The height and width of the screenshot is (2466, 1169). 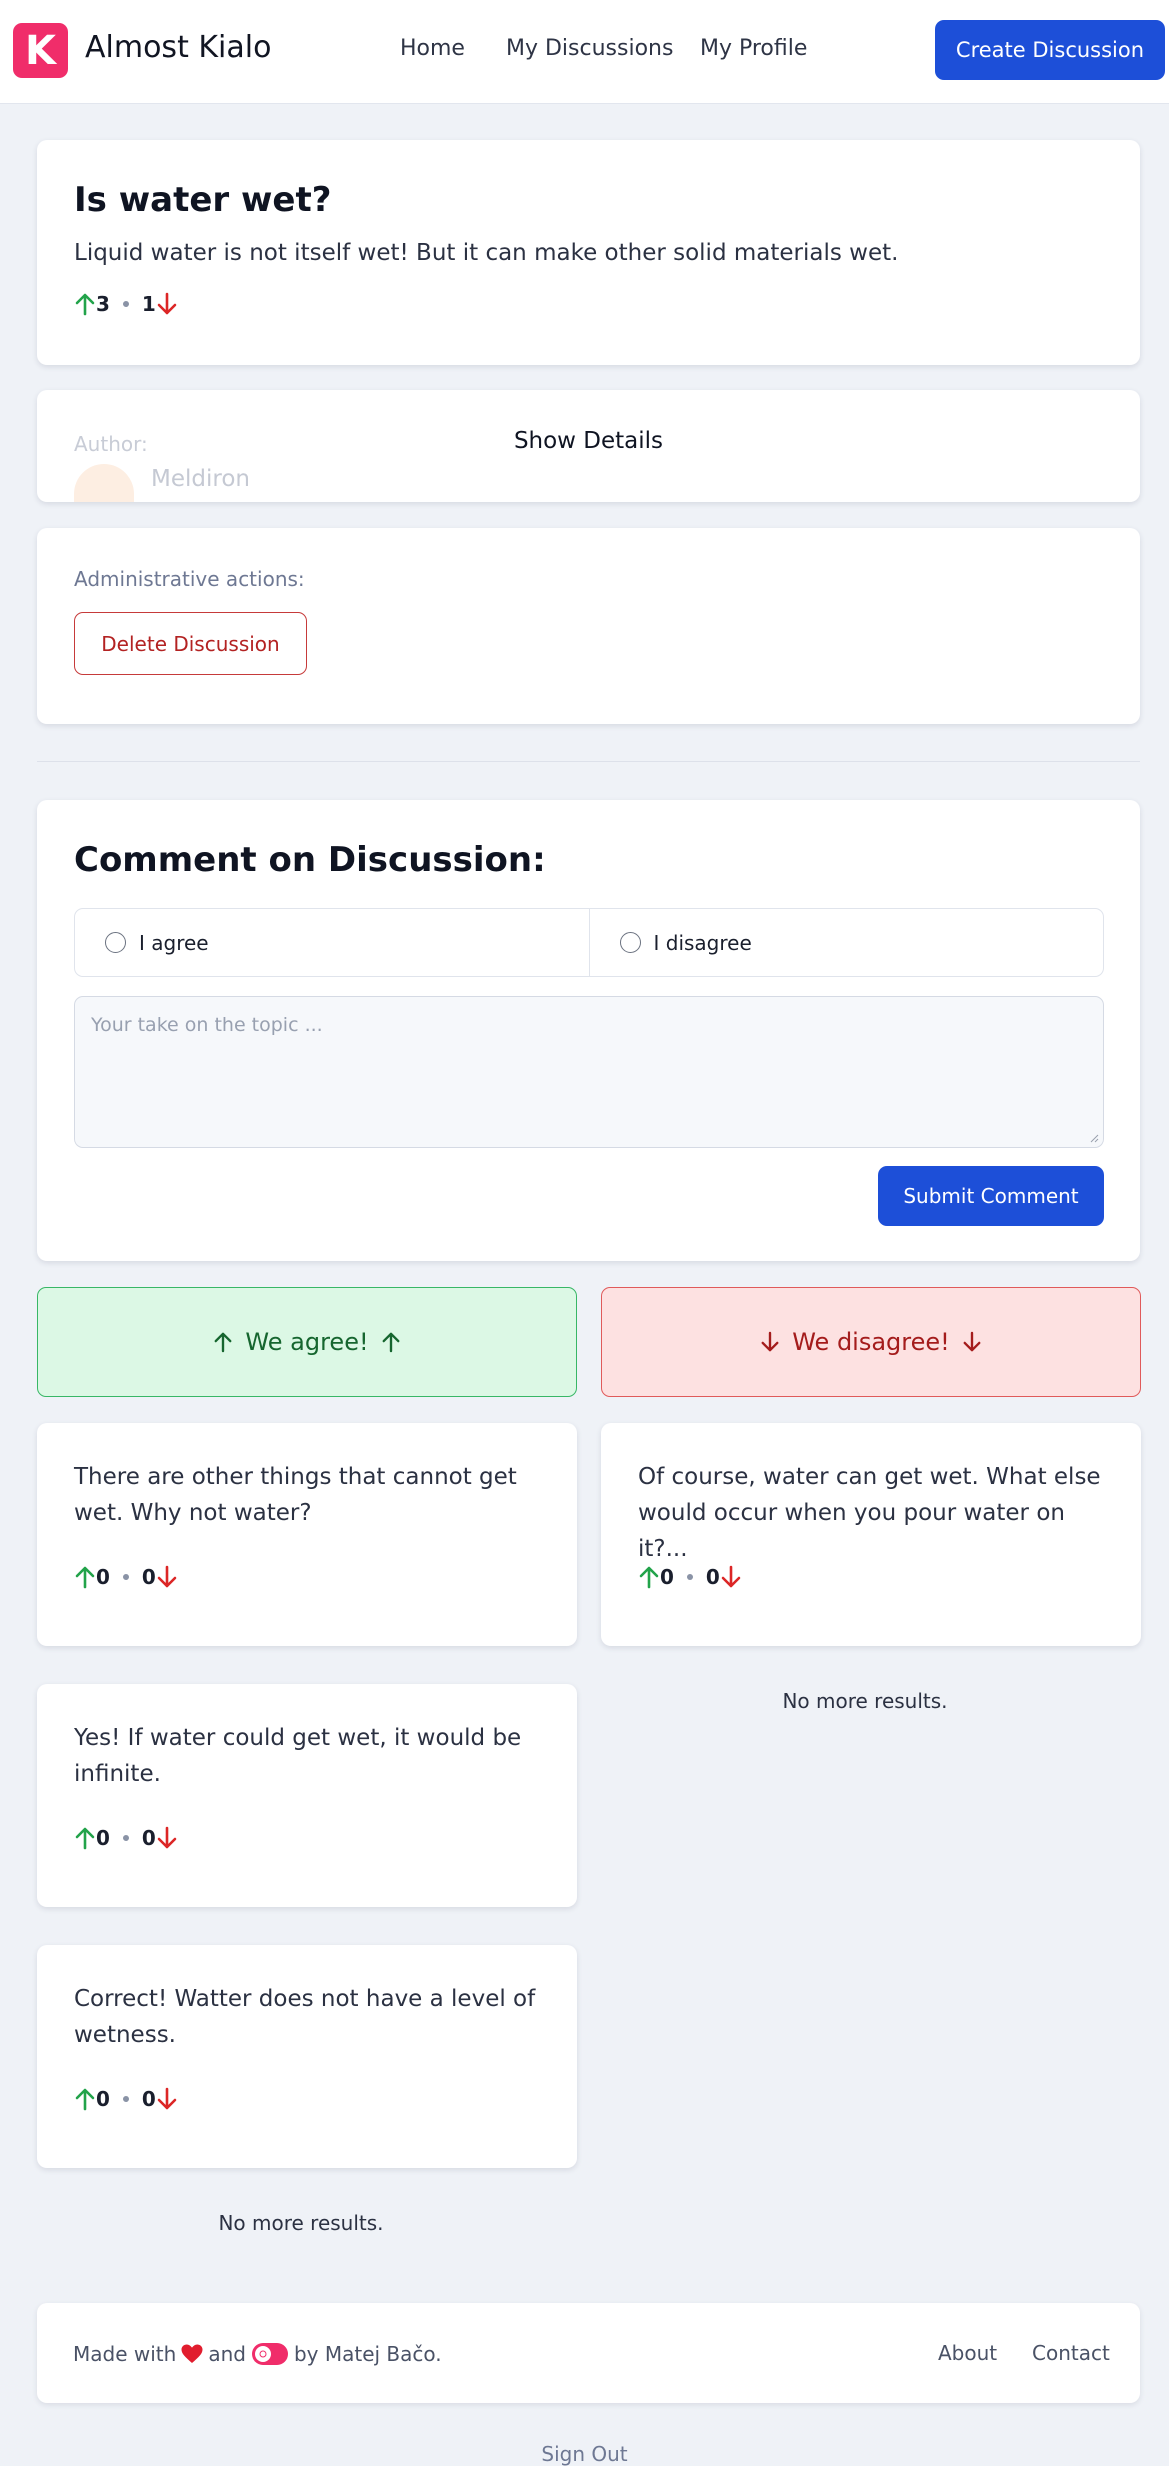 I want to click on footer-made-with: Made with, so click(x=125, y=2354).